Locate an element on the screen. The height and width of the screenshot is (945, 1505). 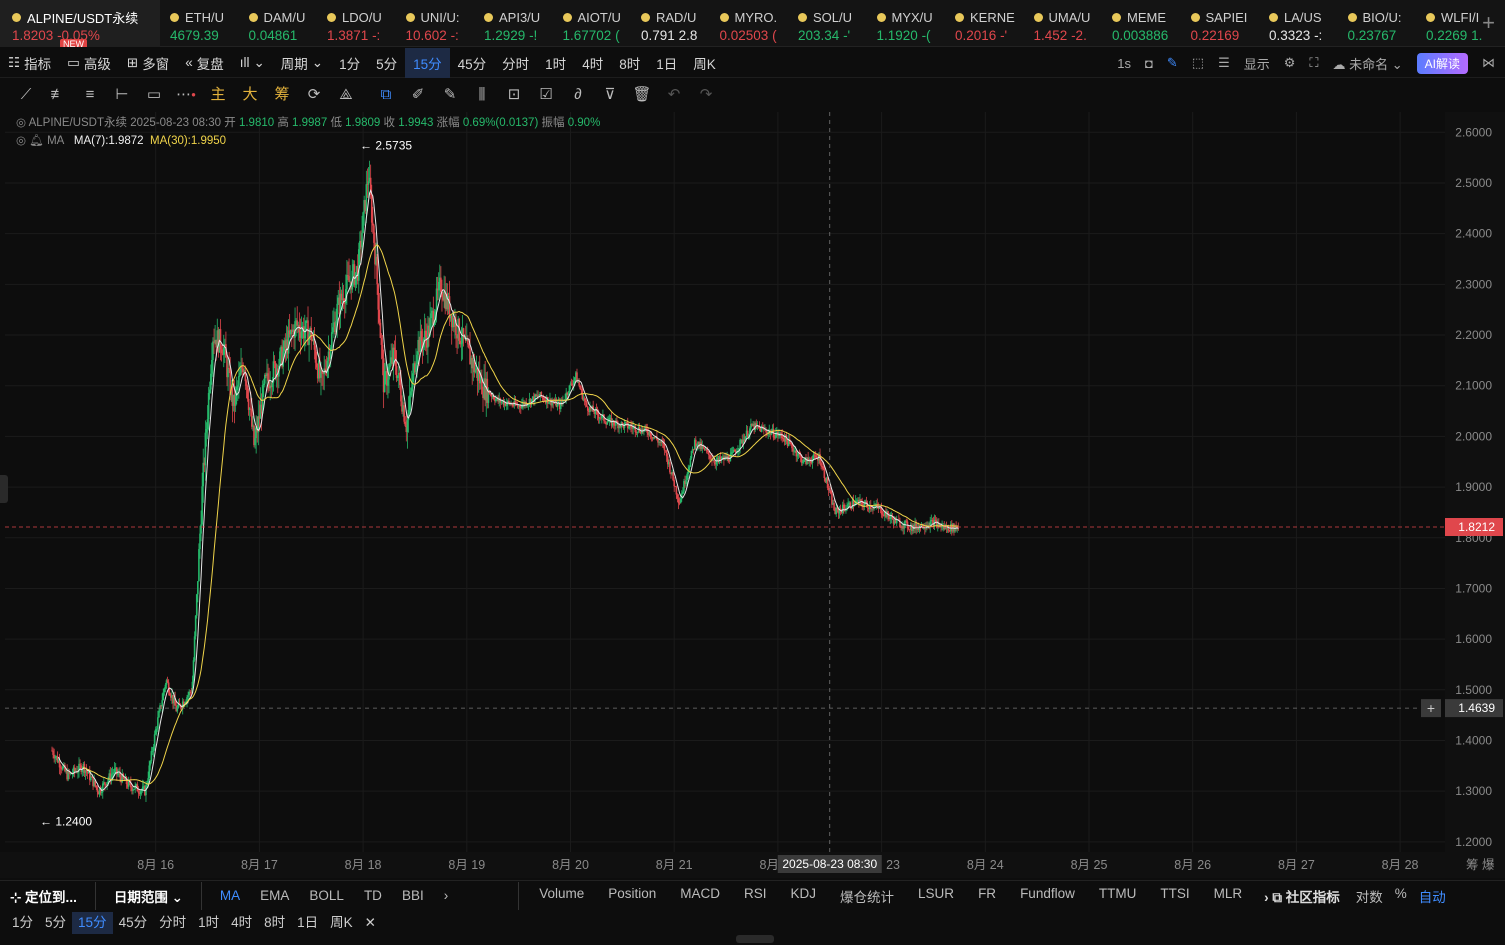
scale-option: 对数 is located at coordinates (1369, 896).